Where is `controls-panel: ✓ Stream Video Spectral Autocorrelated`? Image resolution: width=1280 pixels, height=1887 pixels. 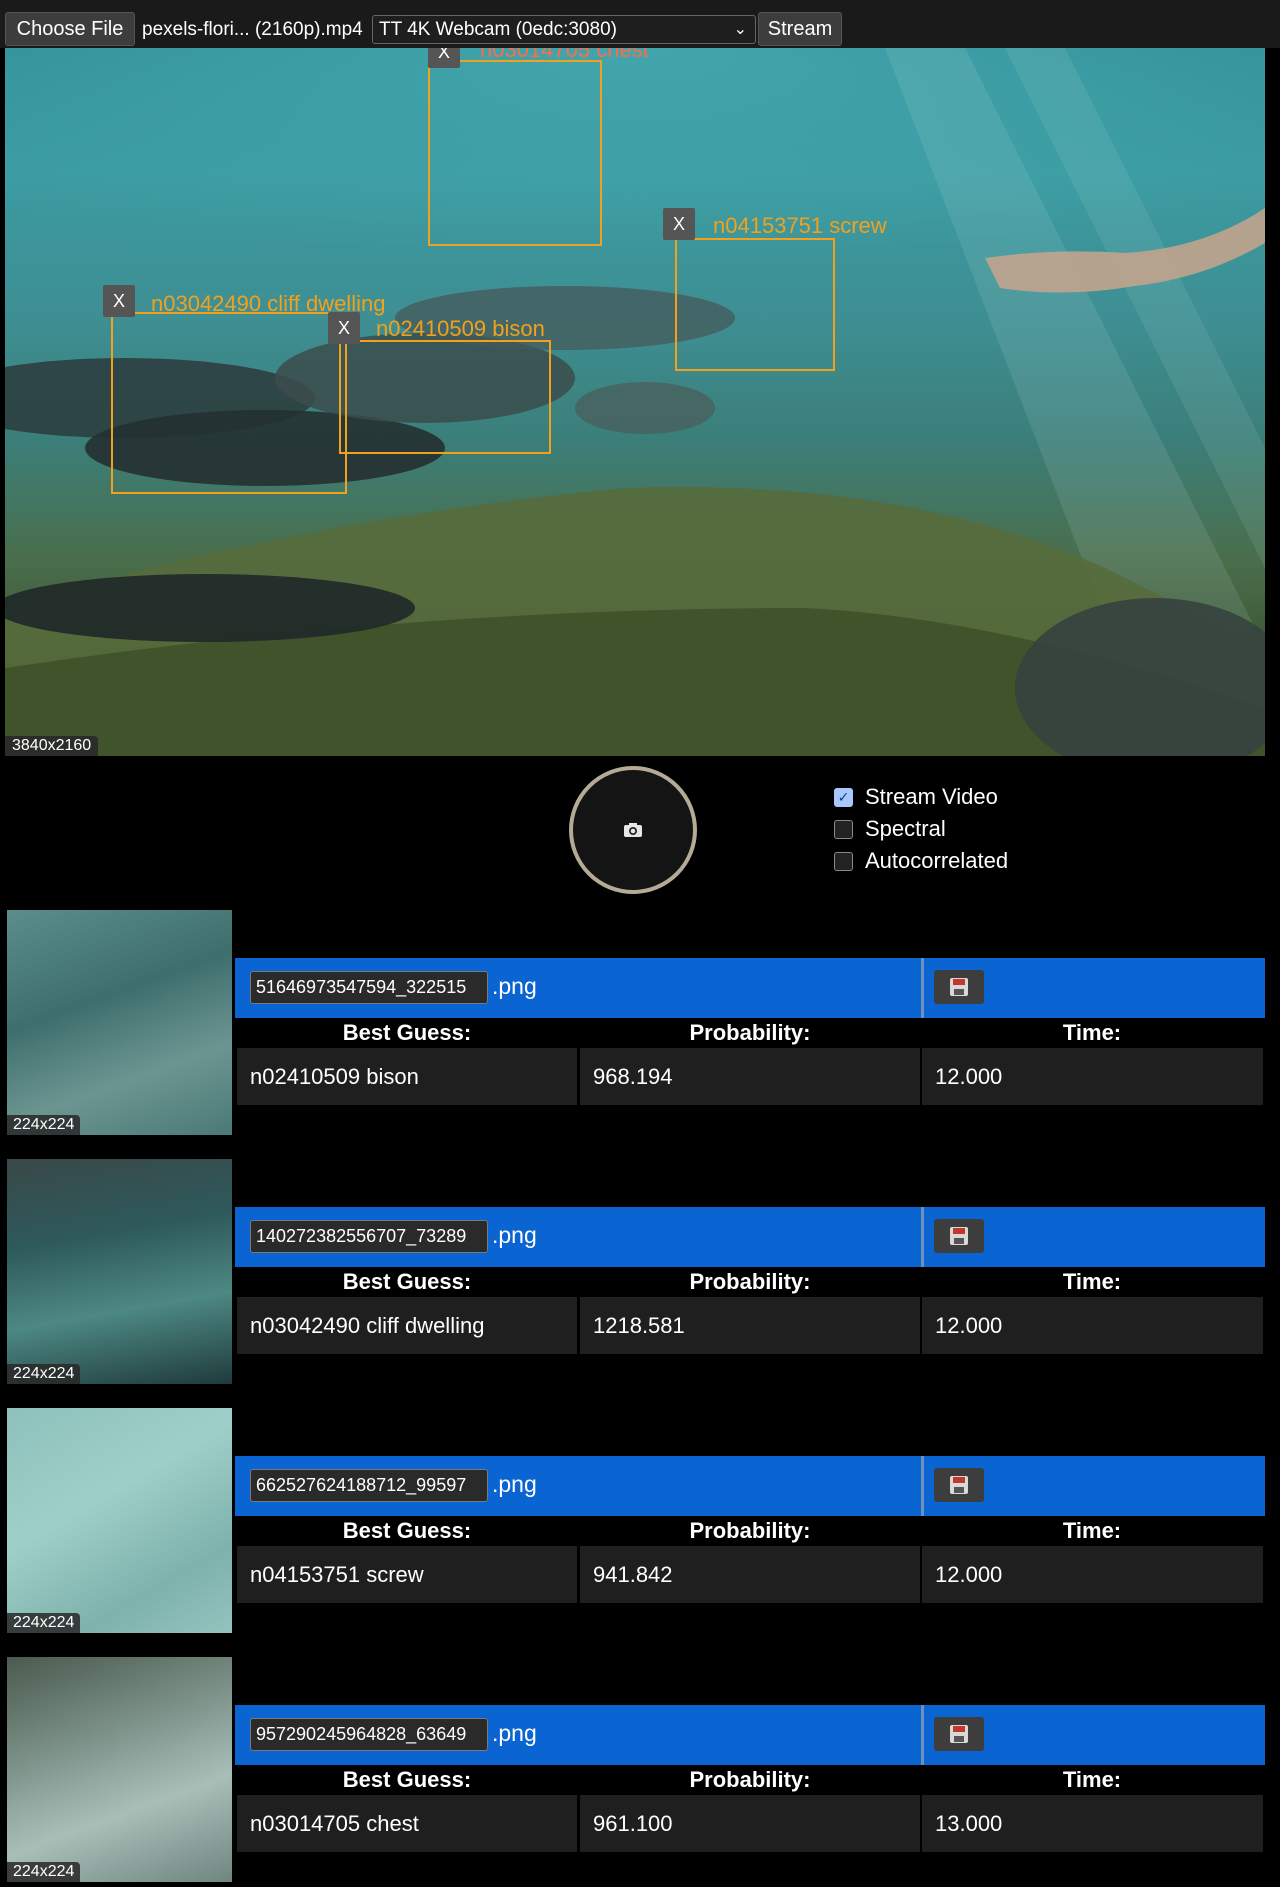 controls-panel: ✓ Stream Video Spectral Autocorrelated is located at coordinates (640, 831).